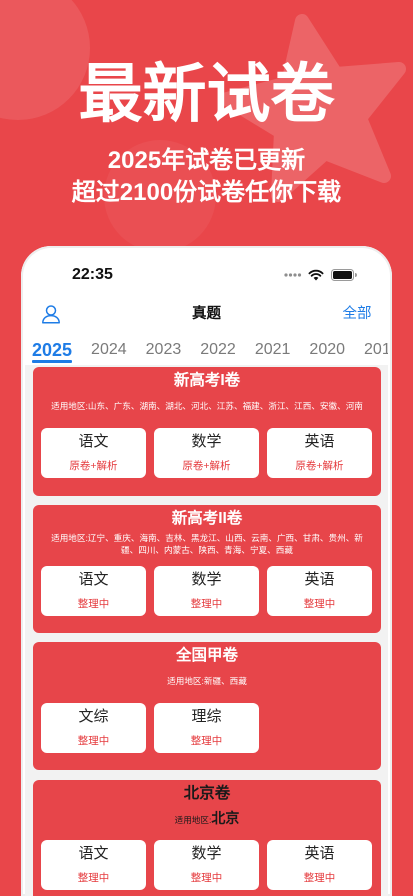 The image size is (413, 896). Describe the element at coordinates (293, 275) in the screenshot. I see `cellular-signal-icon` at that location.